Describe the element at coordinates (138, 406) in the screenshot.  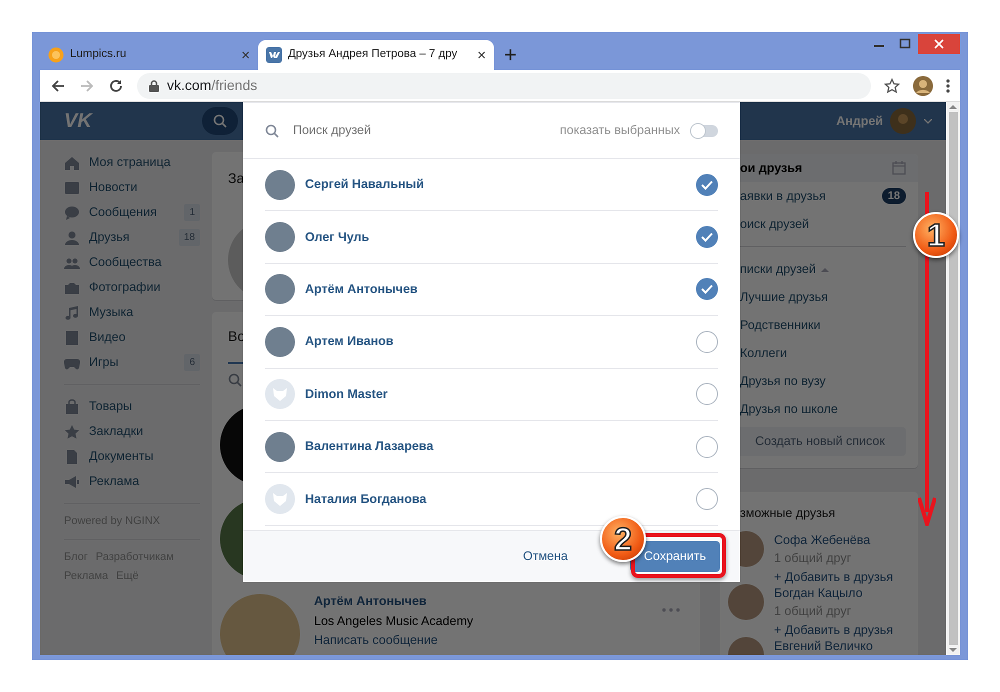
I see `sidebar-item: Товары` at that location.